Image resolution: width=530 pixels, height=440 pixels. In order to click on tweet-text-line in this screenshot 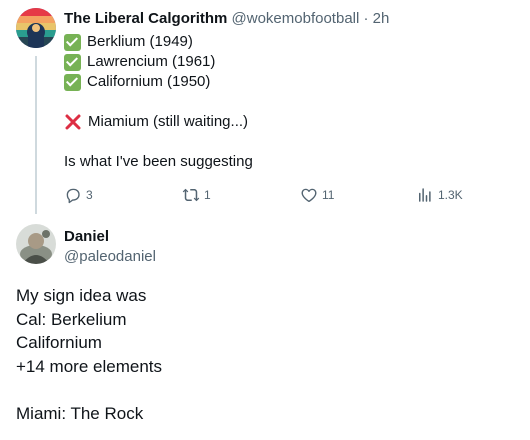, I will do `click(89, 390)`.